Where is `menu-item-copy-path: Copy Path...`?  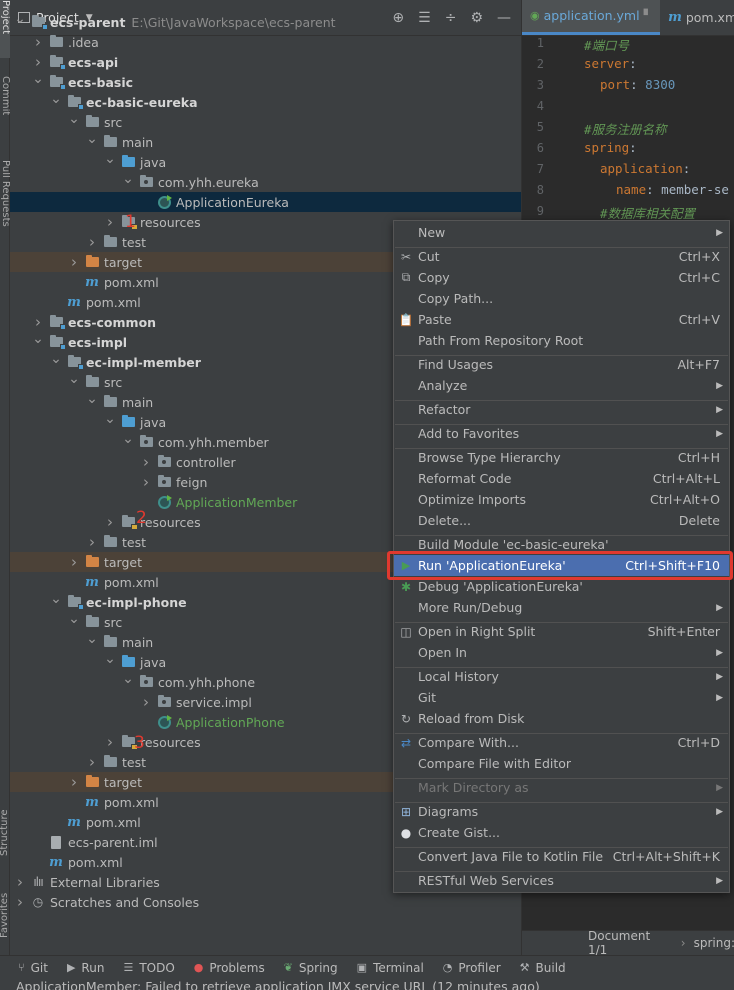 menu-item-copy-path: Copy Path... is located at coordinates (561, 298).